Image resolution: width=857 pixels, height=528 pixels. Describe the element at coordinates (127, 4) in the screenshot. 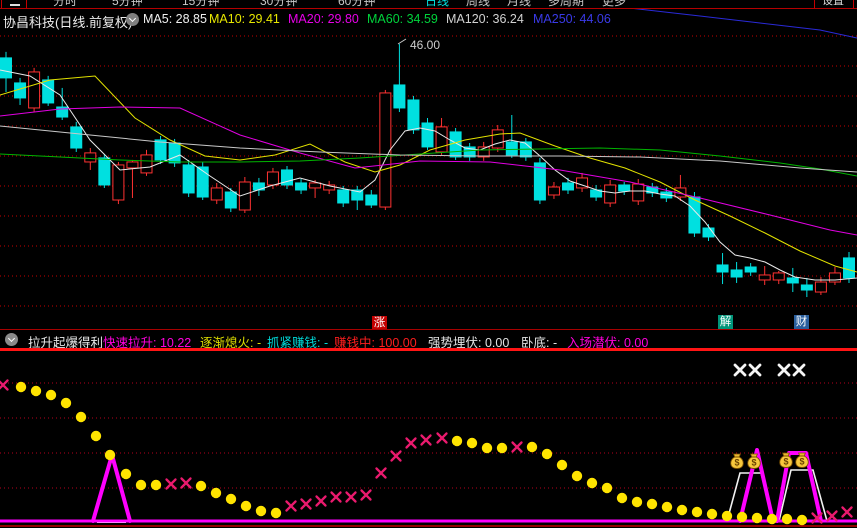

I see `tab-period-5分钟: 5分钟` at that location.